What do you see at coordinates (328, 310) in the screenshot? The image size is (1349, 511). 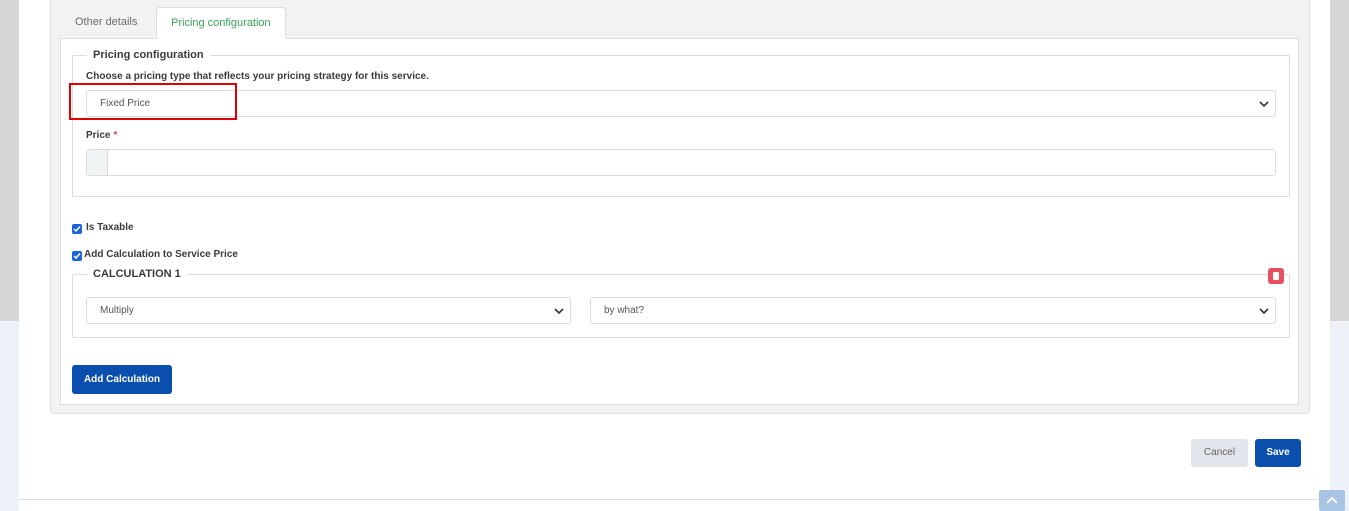 I see `calculation-operation-select: Multiply` at bounding box center [328, 310].